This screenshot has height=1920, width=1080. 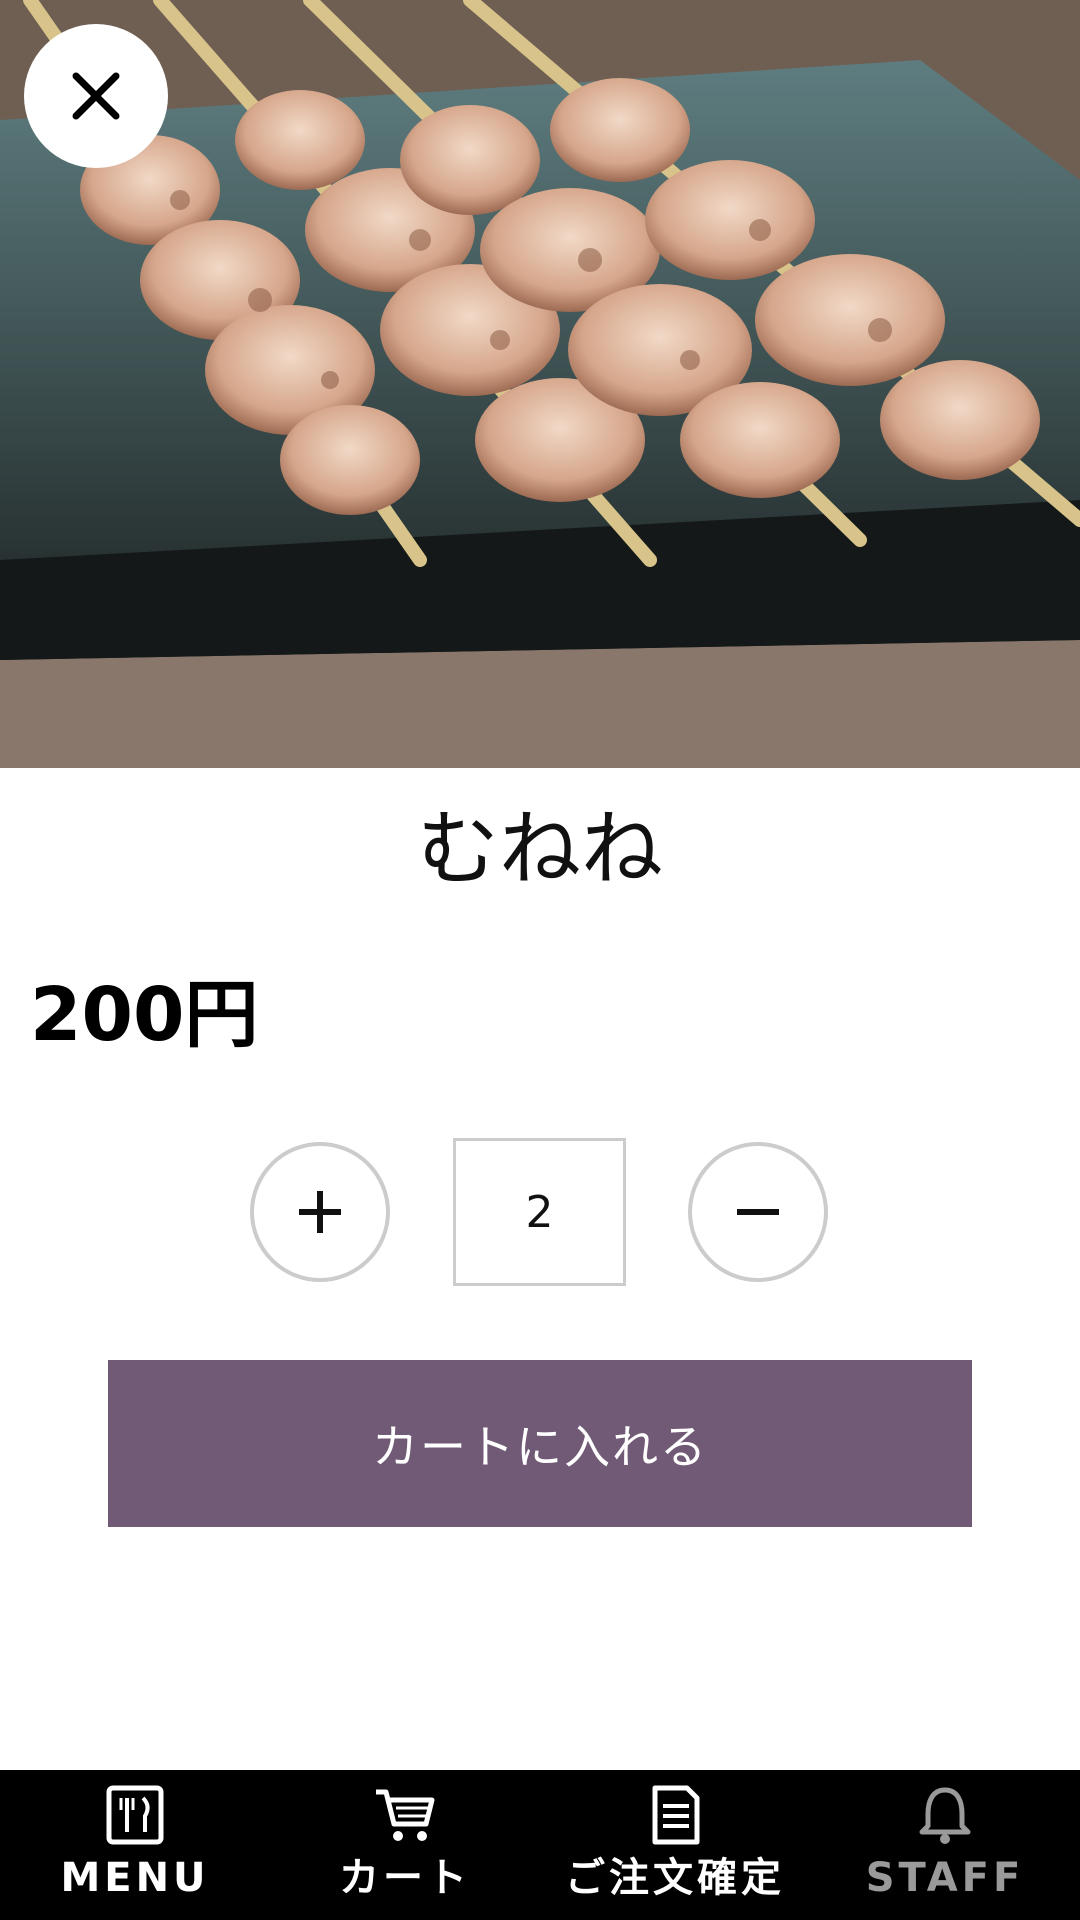 What do you see at coordinates (675, 1878) in the screenshot?
I see `nav-label-order-confirm: ご注文確定` at bounding box center [675, 1878].